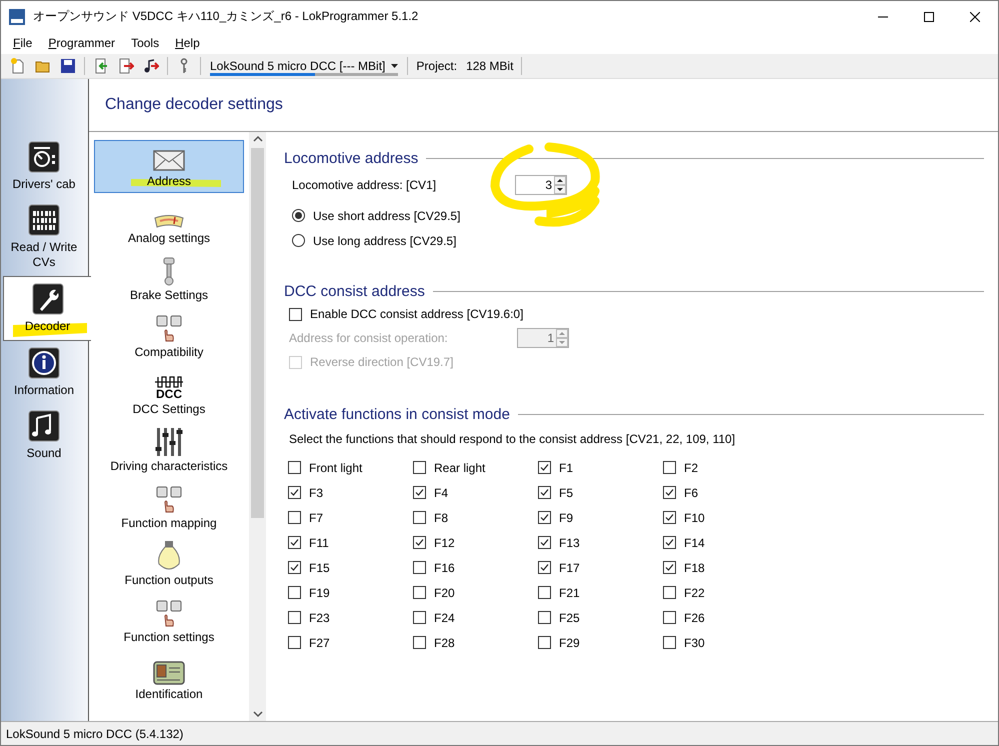 The height and width of the screenshot is (746, 999). What do you see at coordinates (22, 43) in the screenshot?
I see `menu-item: File` at bounding box center [22, 43].